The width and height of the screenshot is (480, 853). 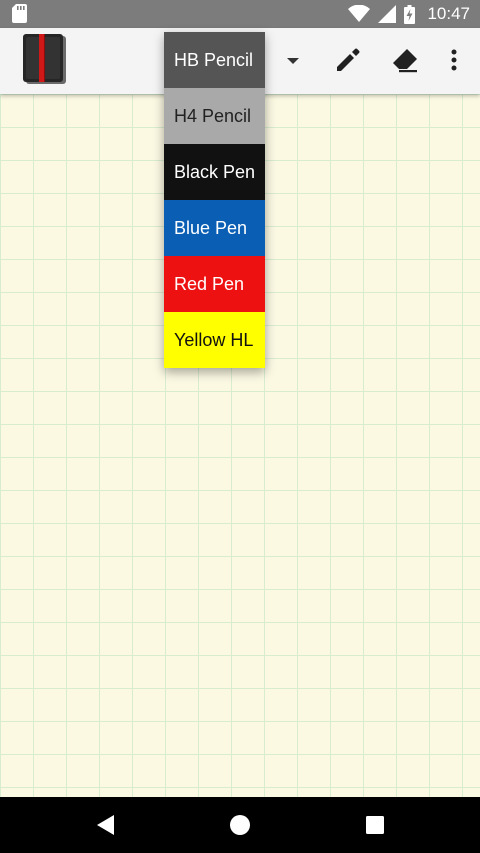 I want to click on home-icon, so click(x=240, y=825).